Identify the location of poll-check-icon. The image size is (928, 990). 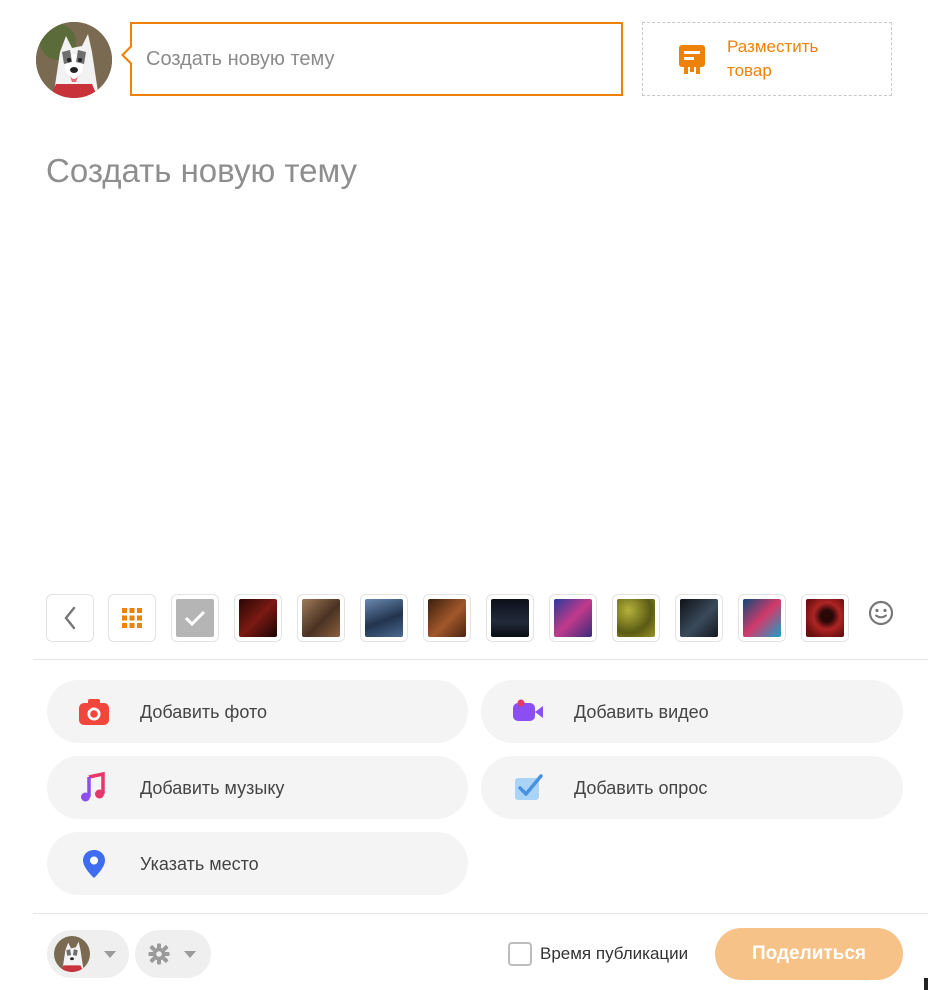
(529, 787).